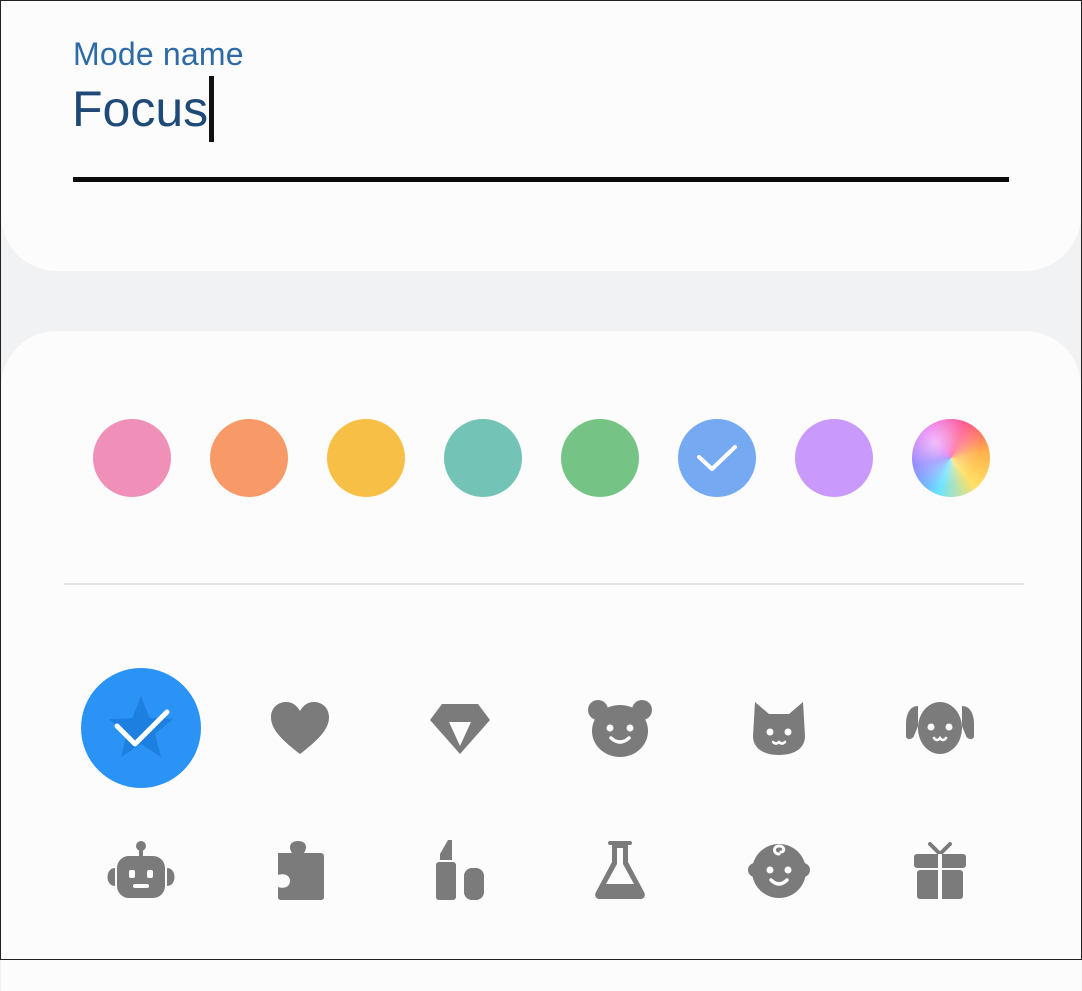 The width and height of the screenshot is (1082, 991). What do you see at coordinates (834, 458) in the screenshot?
I see `color-swatch-purple` at bounding box center [834, 458].